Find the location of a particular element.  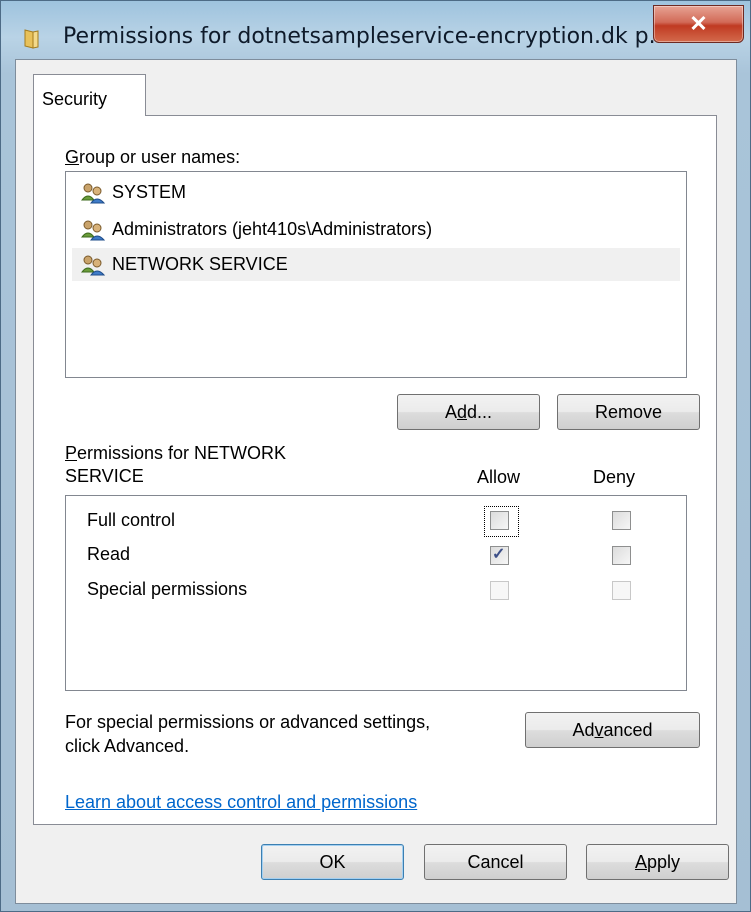

list-item: Administrators (jeht410s\Administrators) is located at coordinates (376, 229).